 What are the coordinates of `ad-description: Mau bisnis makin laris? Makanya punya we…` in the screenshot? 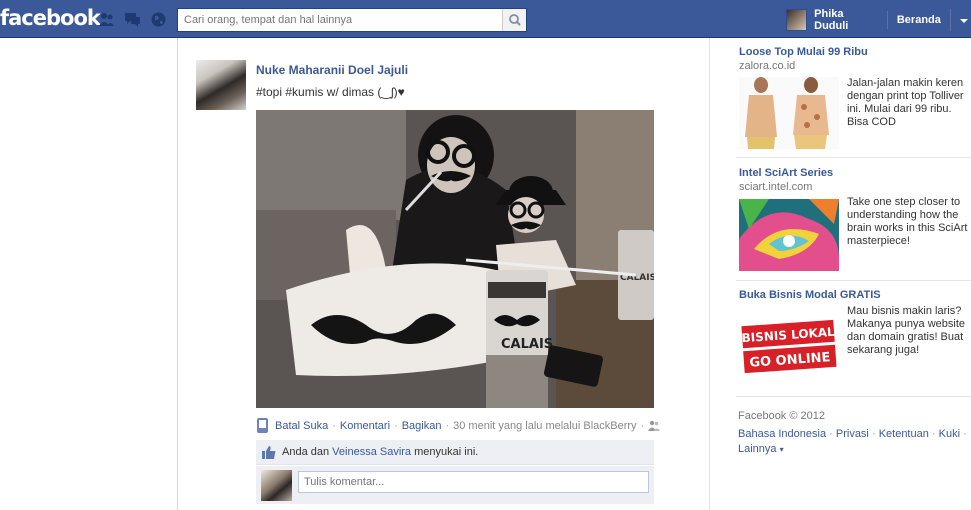 It's located at (906, 330).